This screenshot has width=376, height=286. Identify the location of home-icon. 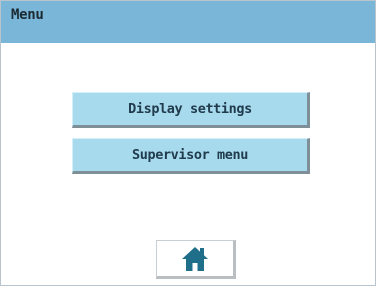
(195, 258).